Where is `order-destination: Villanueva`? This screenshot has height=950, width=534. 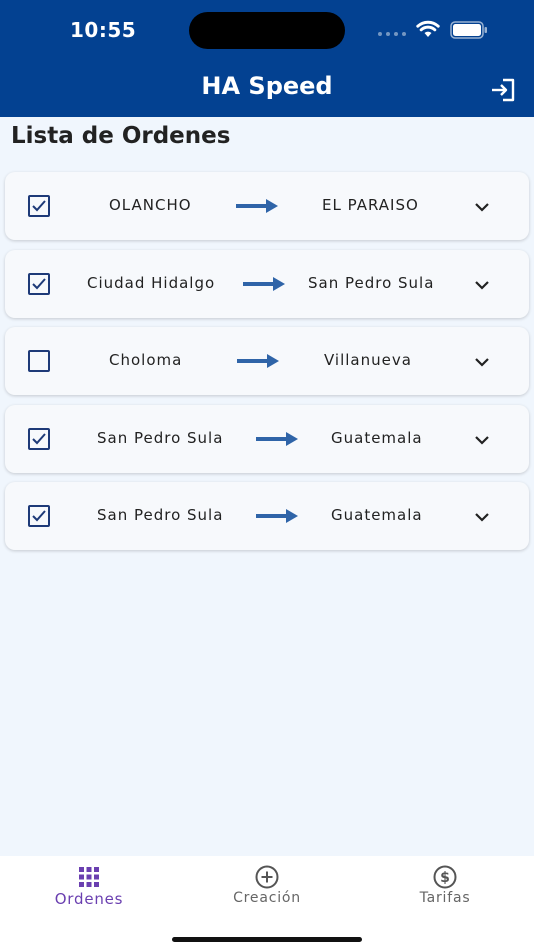
order-destination: Villanueva is located at coordinates (368, 360).